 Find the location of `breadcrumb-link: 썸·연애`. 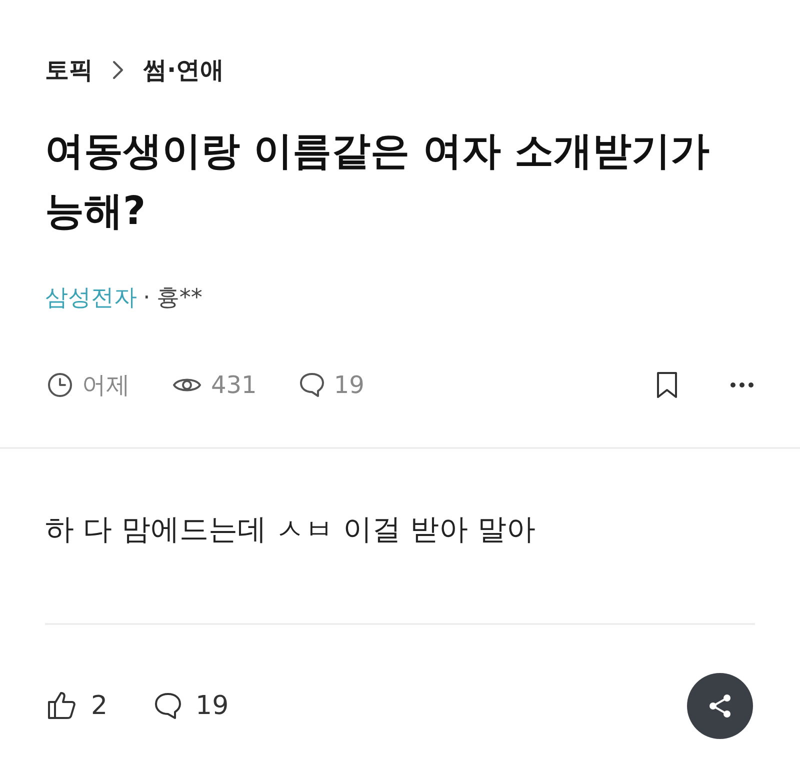

breadcrumb-link: 썸·연애 is located at coordinates (183, 70).